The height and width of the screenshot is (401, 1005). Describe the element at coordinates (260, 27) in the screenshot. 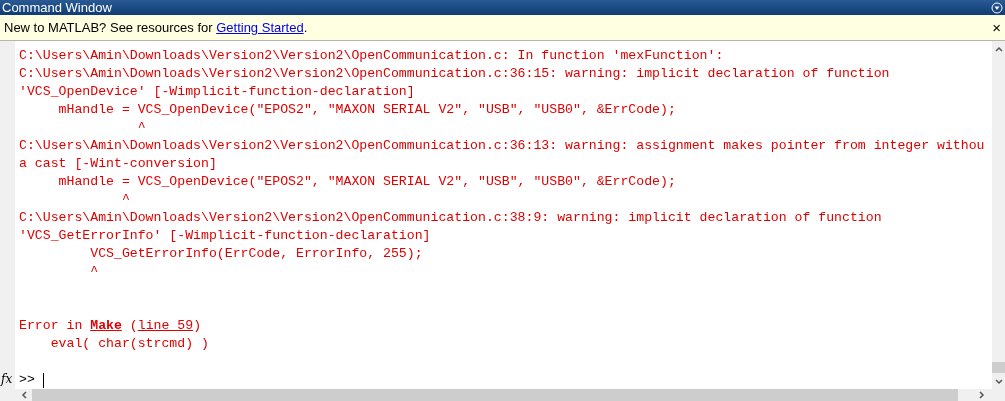

I see `getting-started-link: Getting Started` at that location.